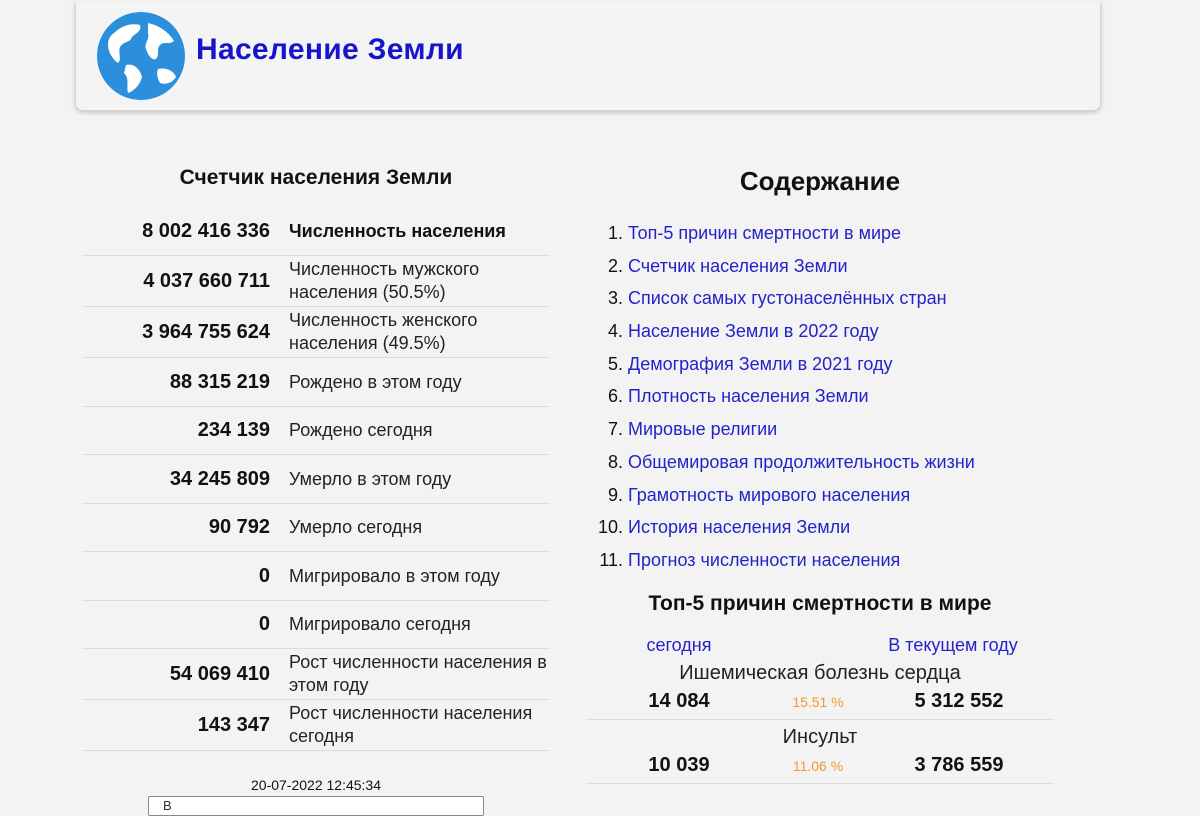 The image size is (1200, 816). What do you see at coordinates (769, 495) in the screenshot?
I see `toc-link: Грамотность мирового населения` at bounding box center [769, 495].